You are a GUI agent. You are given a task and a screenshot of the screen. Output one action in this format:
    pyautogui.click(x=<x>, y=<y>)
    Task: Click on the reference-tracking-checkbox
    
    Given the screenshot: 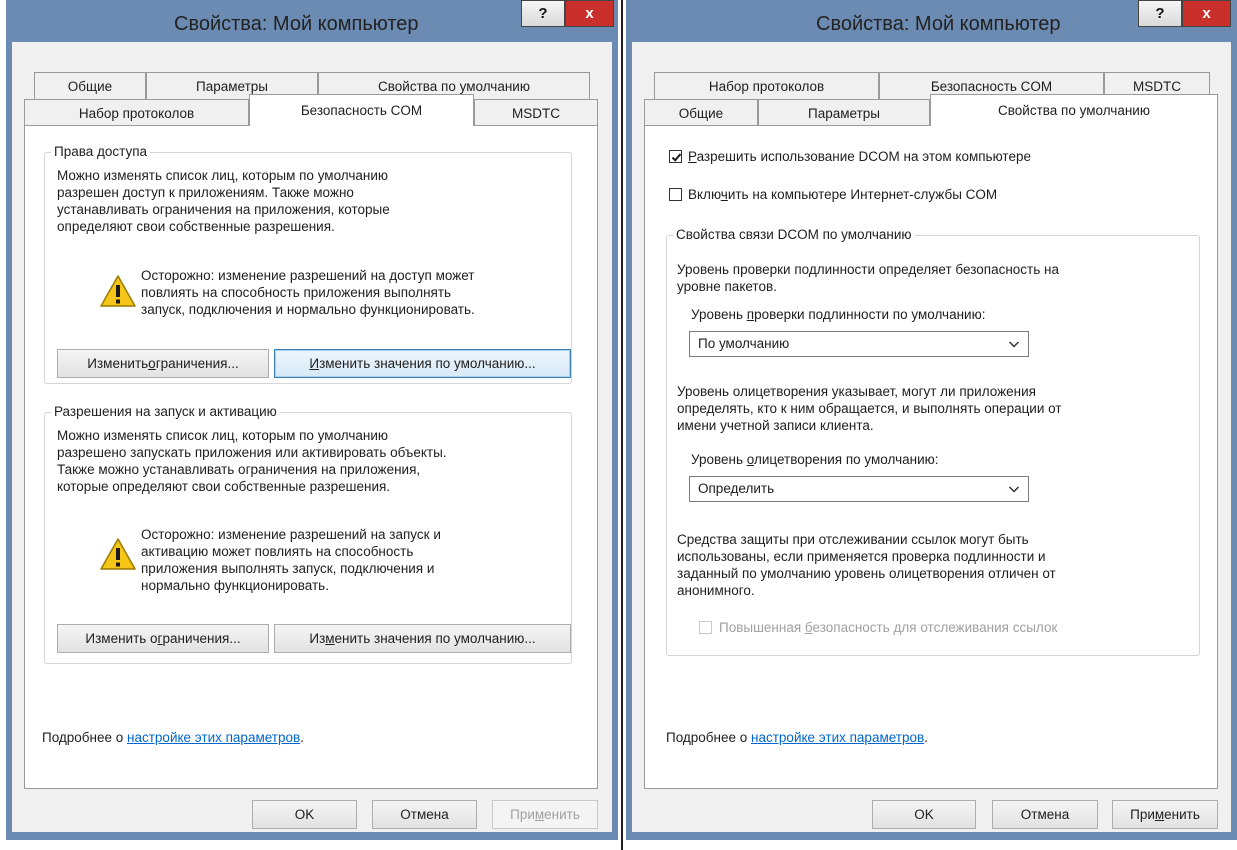 What is the action you would take?
    pyautogui.click(x=705, y=627)
    